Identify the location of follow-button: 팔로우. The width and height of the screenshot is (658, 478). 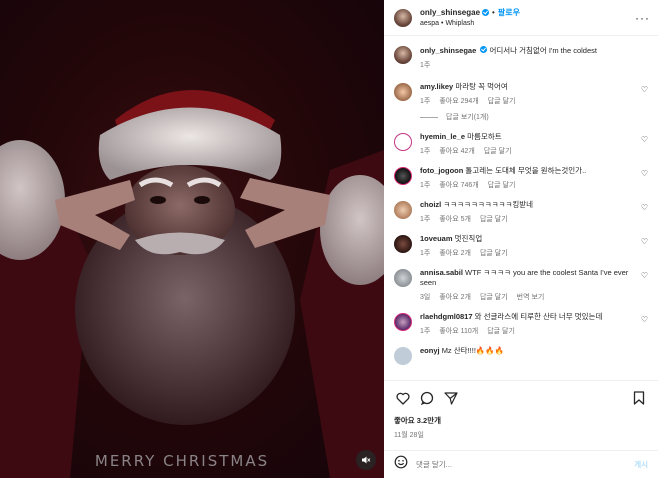
(509, 12).